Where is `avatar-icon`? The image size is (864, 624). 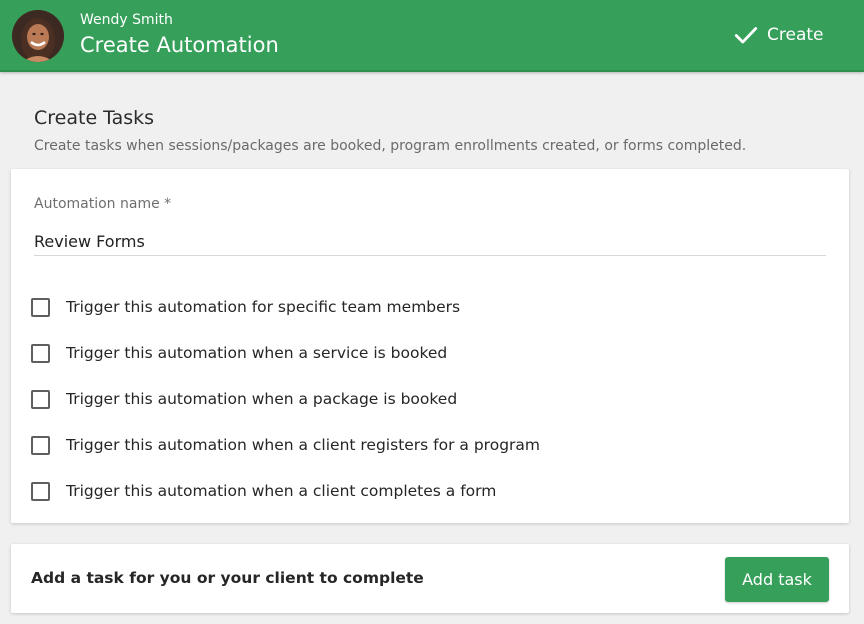
avatar-icon is located at coordinates (38, 36).